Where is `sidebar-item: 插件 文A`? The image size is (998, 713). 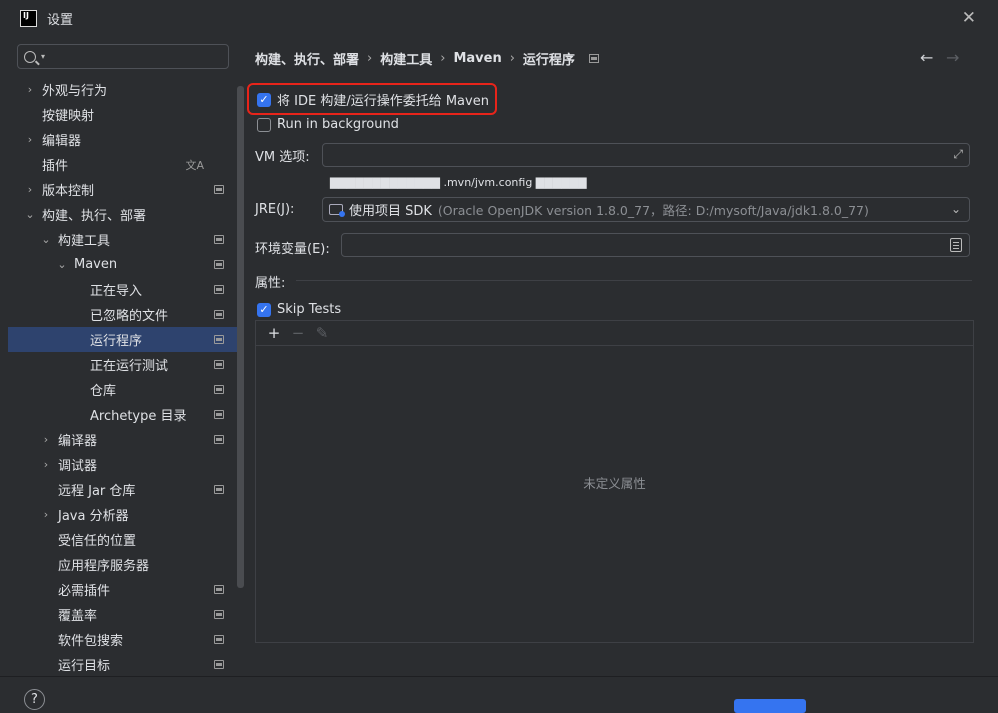 sidebar-item: 插件 文A is located at coordinates (123, 164).